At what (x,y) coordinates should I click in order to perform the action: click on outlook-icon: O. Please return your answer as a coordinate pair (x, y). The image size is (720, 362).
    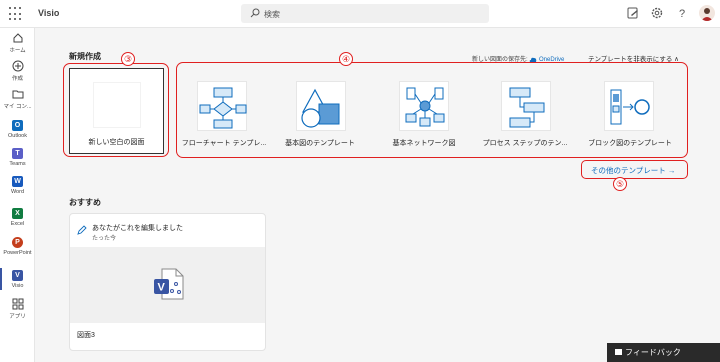
    Looking at the image, I should click on (17, 125).